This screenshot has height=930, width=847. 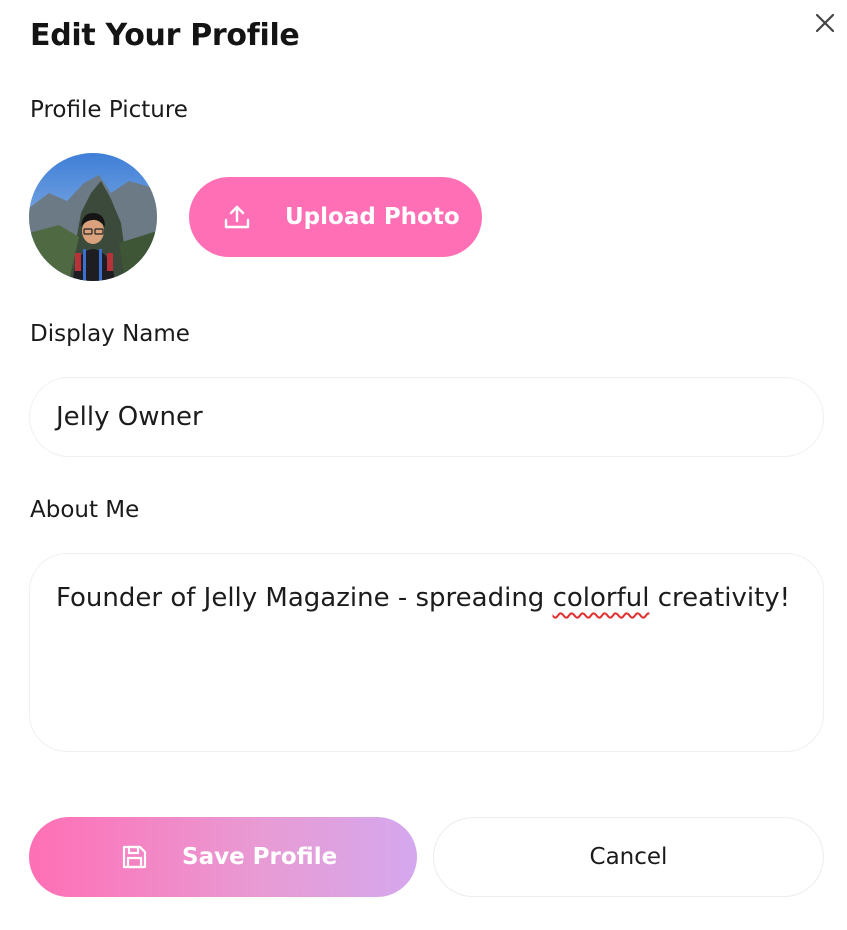 I want to click on misspelled-word: colorful, so click(x=601, y=598).